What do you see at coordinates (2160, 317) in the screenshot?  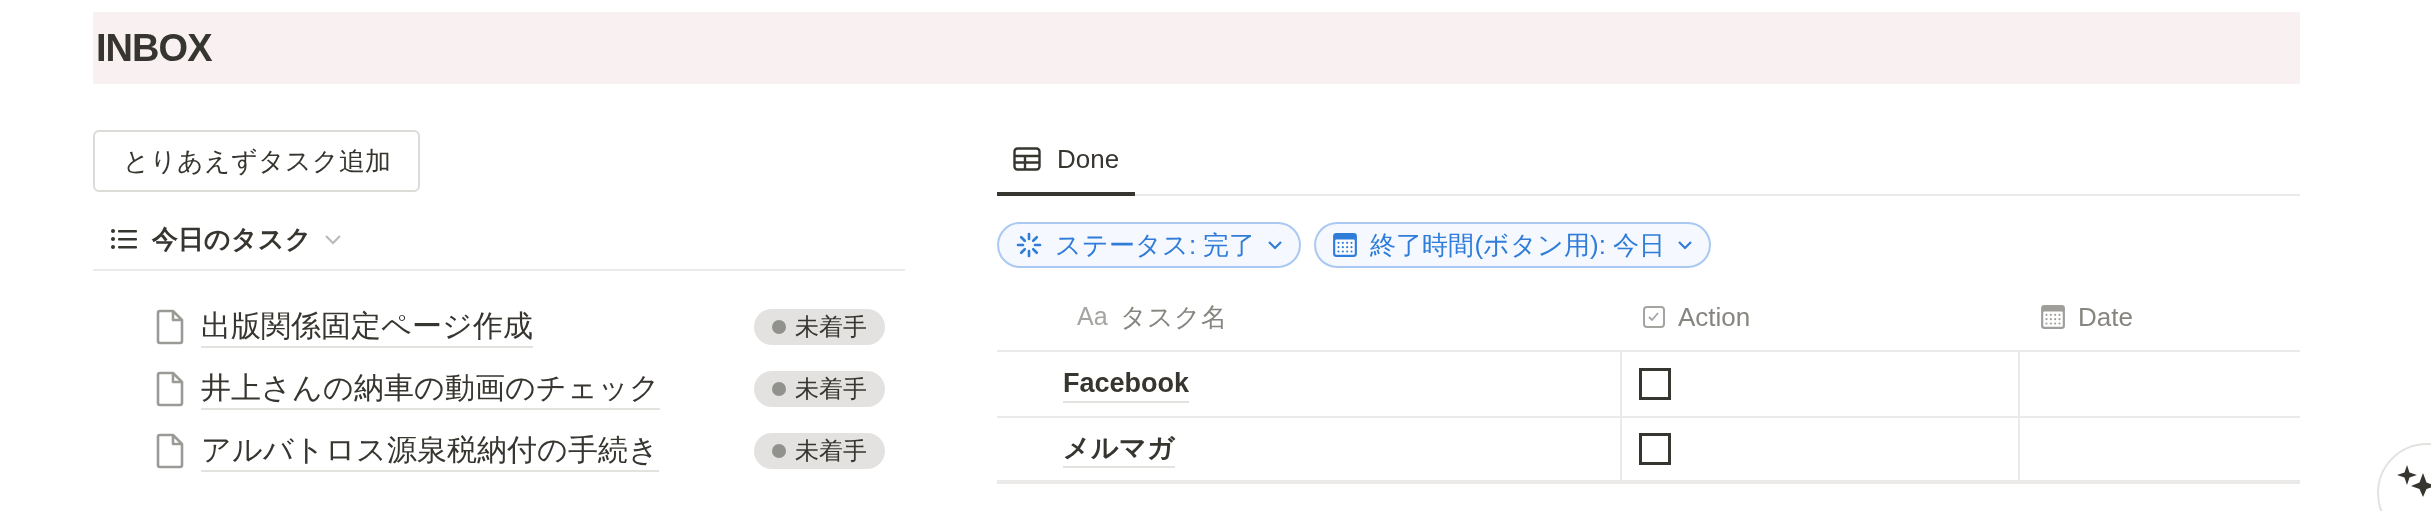 I see `column-header: Date` at bounding box center [2160, 317].